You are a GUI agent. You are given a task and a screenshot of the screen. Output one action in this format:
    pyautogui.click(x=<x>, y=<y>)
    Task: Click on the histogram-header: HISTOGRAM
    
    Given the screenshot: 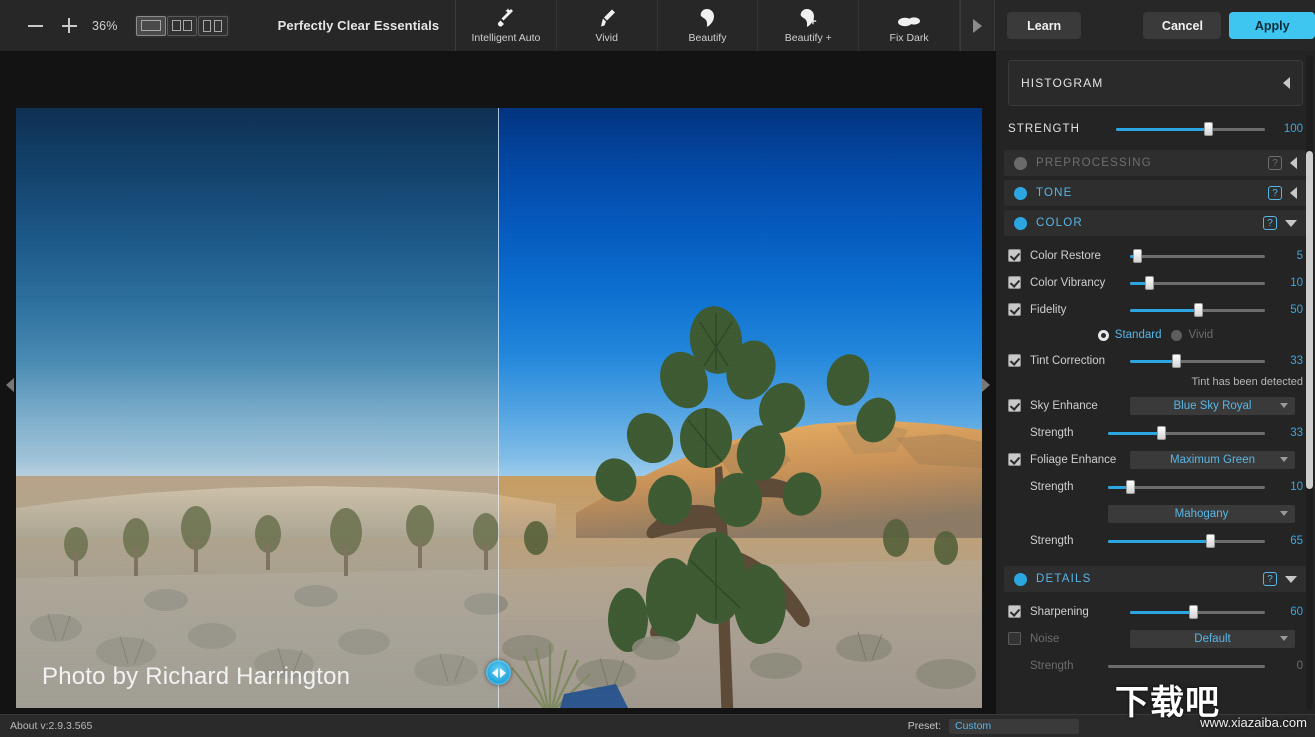 What is the action you would take?
    pyautogui.click(x=1155, y=83)
    